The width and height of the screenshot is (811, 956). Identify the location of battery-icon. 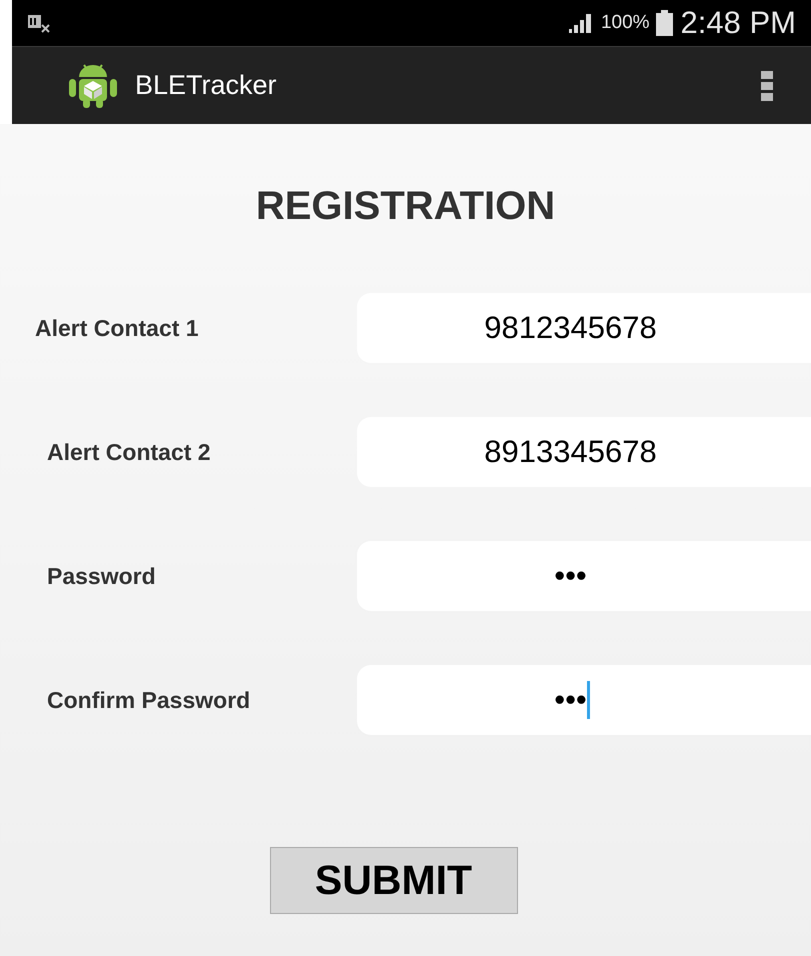
(664, 23).